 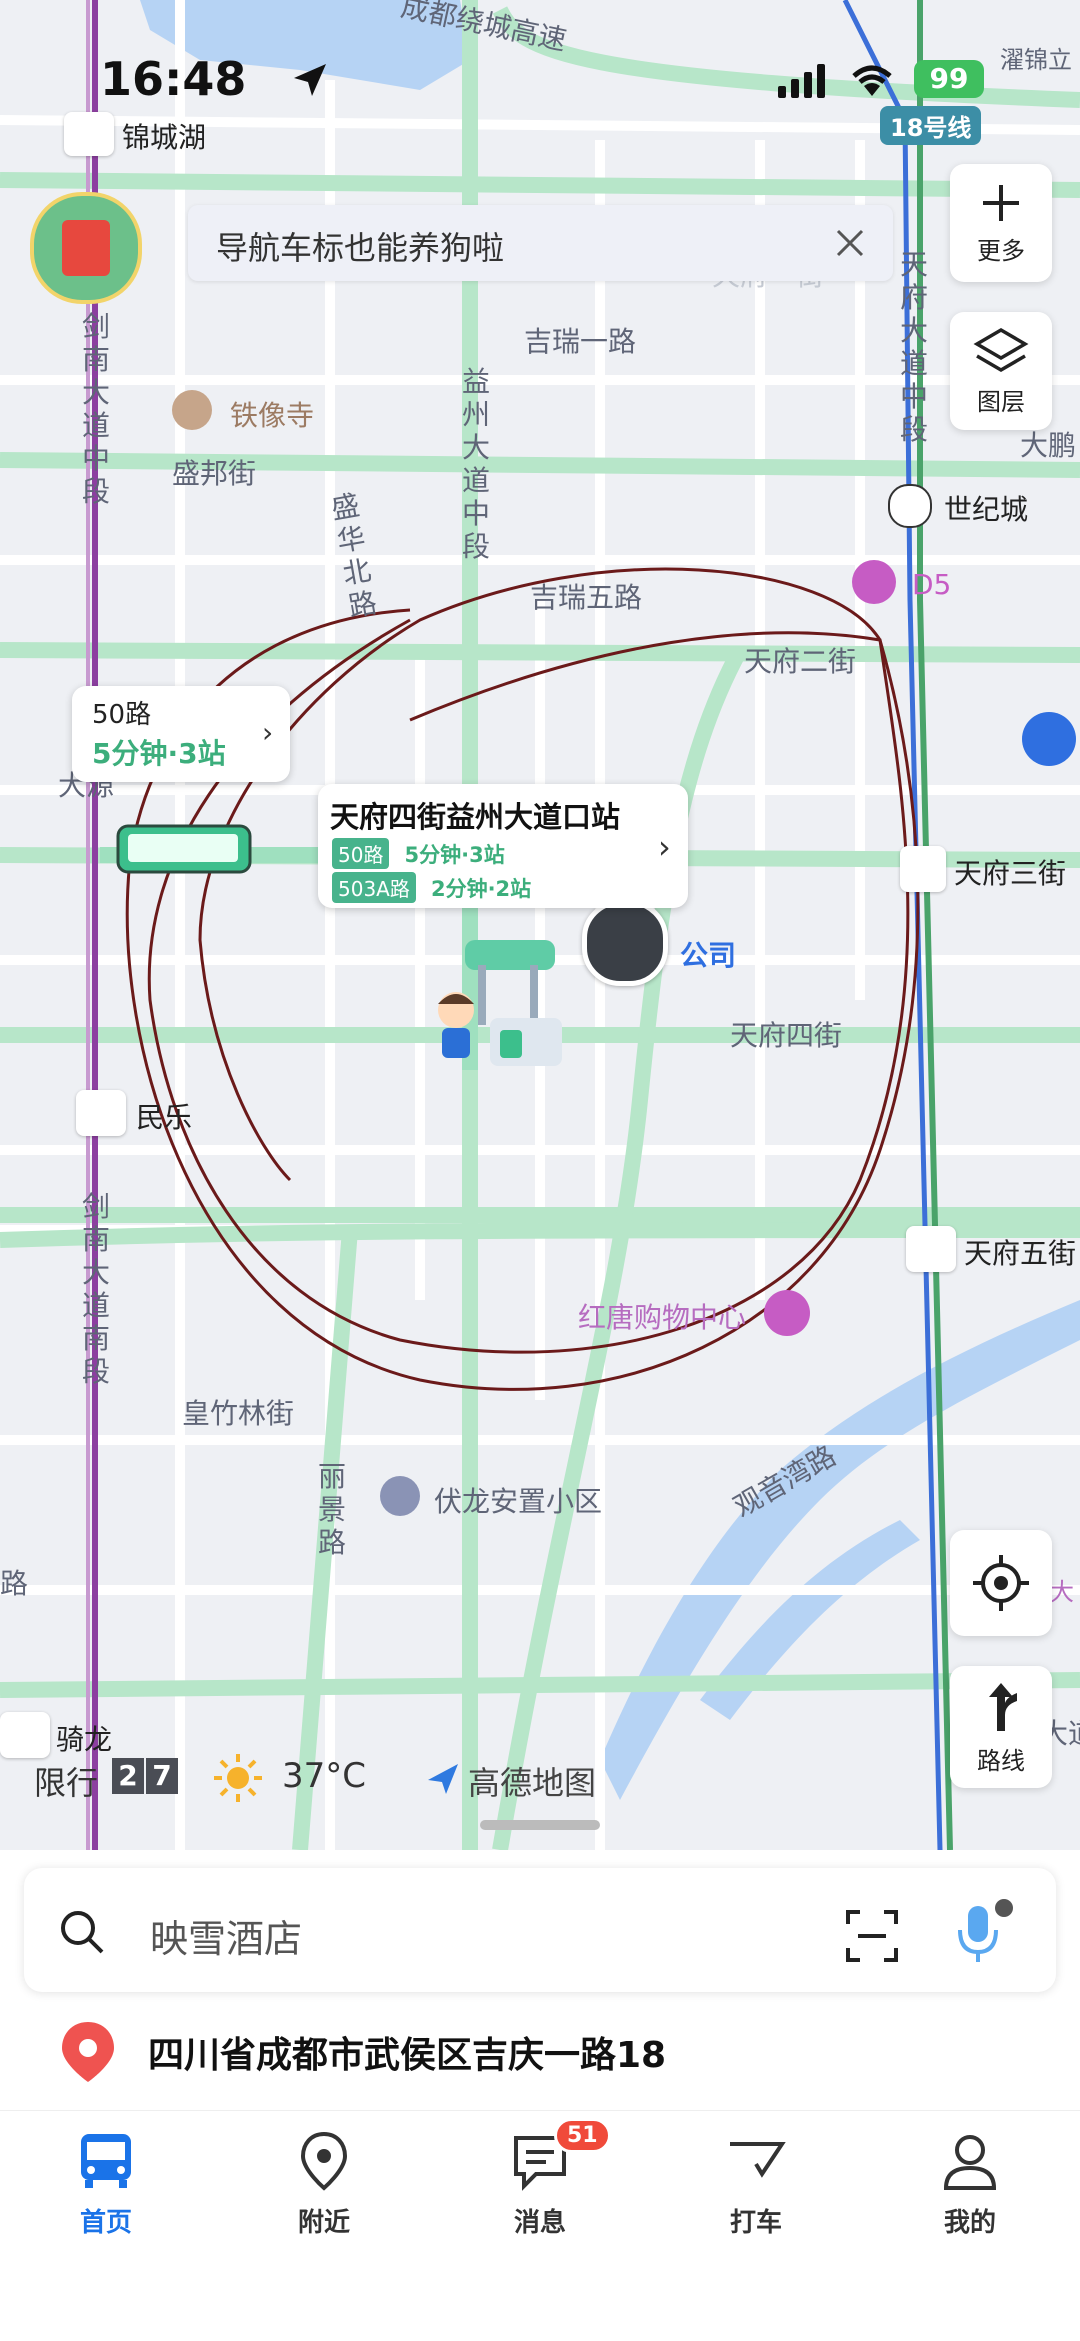 I want to click on message-badge: 51, so click(x=582, y=2135).